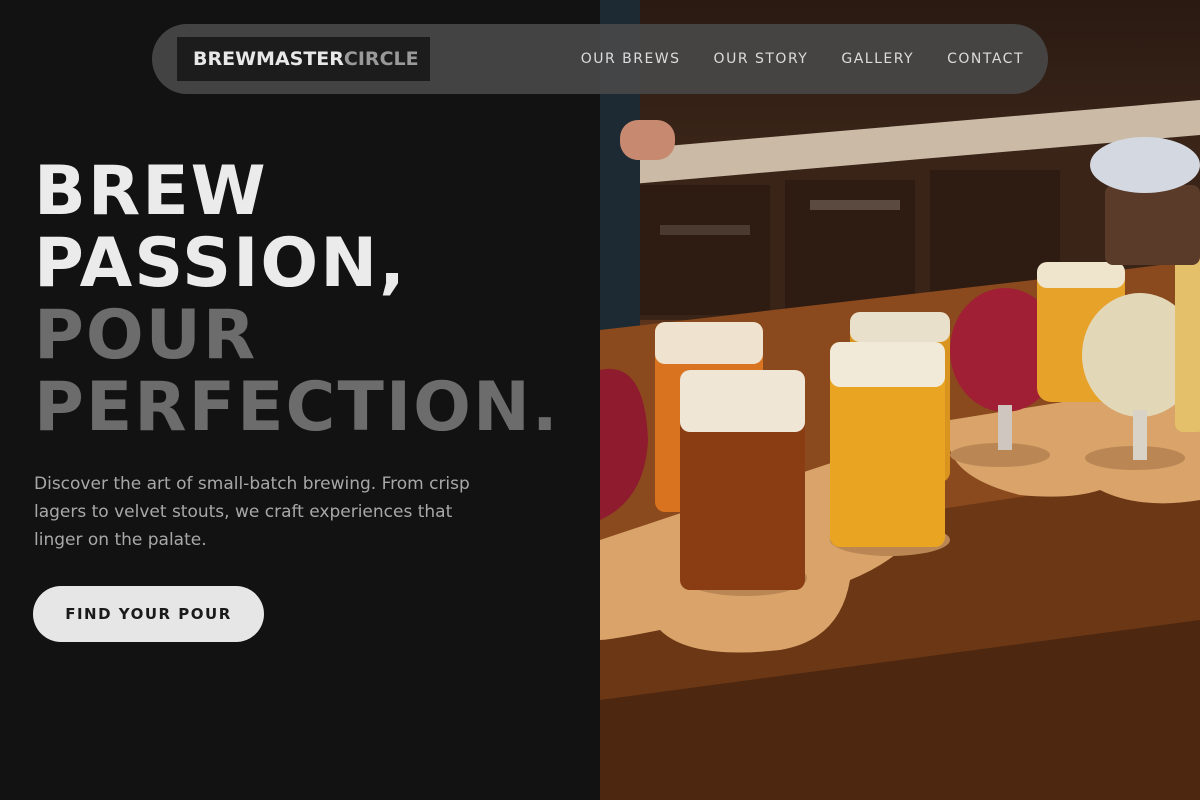 Image resolution: width=1200 pixels, height=800 pixels. Describe the element at coordinates (148, 614) in the screenshot. I see `find-your-pour-button: FIND YOUR POUR` at that location.